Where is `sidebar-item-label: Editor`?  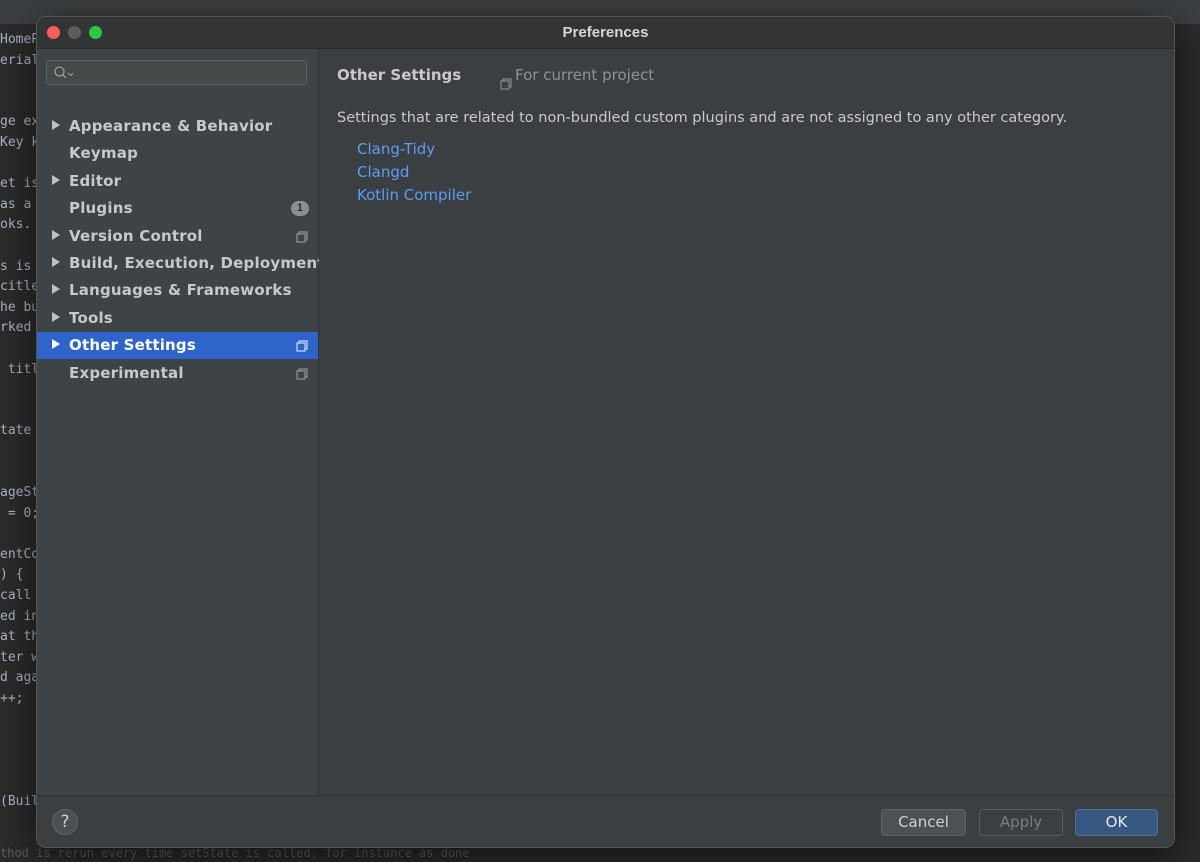
sidebar-item-label: Editor is located at coordinates (95, 180).